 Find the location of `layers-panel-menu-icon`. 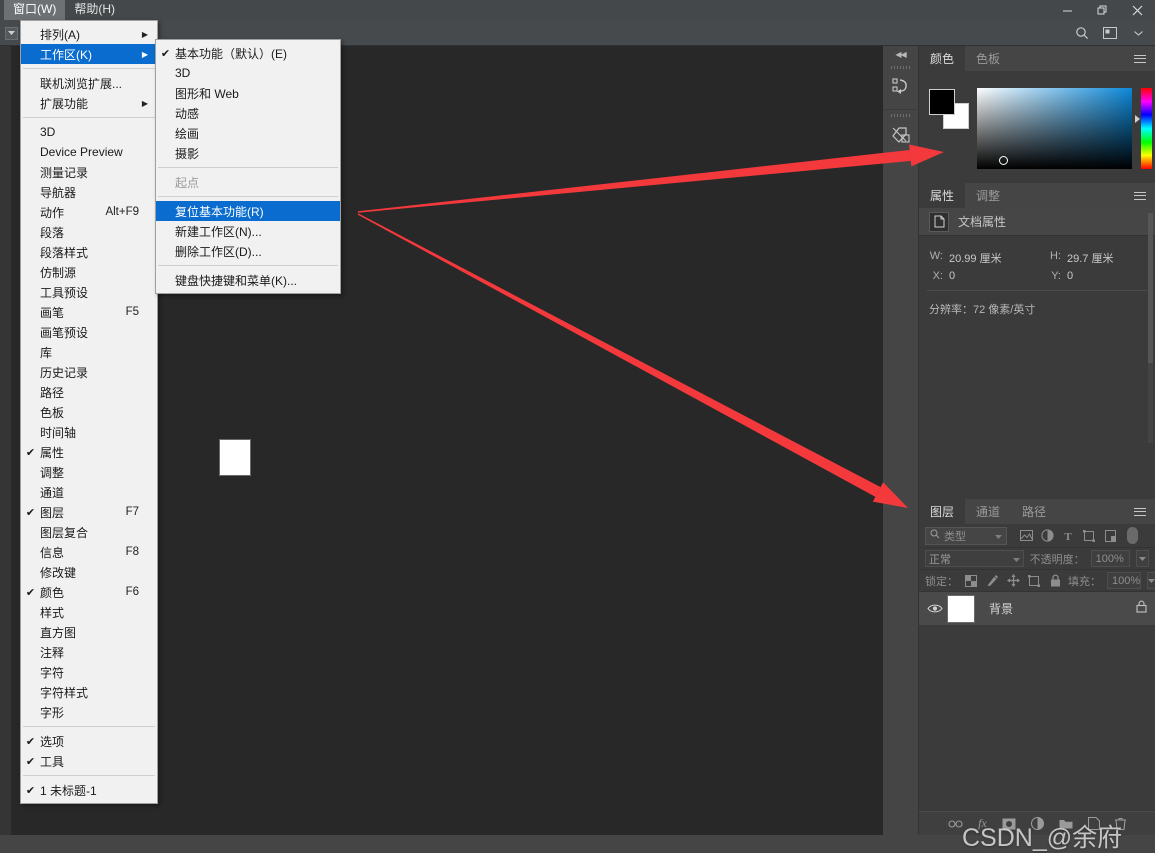

layers-panel-menu-icon is located at coordinates (1140, 511).